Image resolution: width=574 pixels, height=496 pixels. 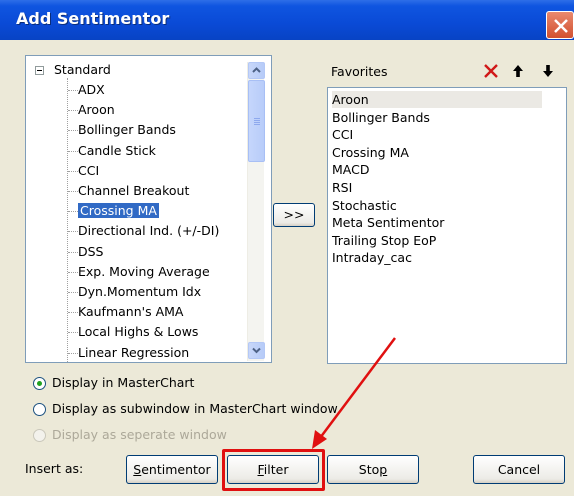 What do you see at coordinates (518, 71) in the screenshot?
I see `move-up-icon` at bounding box center [518, 71].